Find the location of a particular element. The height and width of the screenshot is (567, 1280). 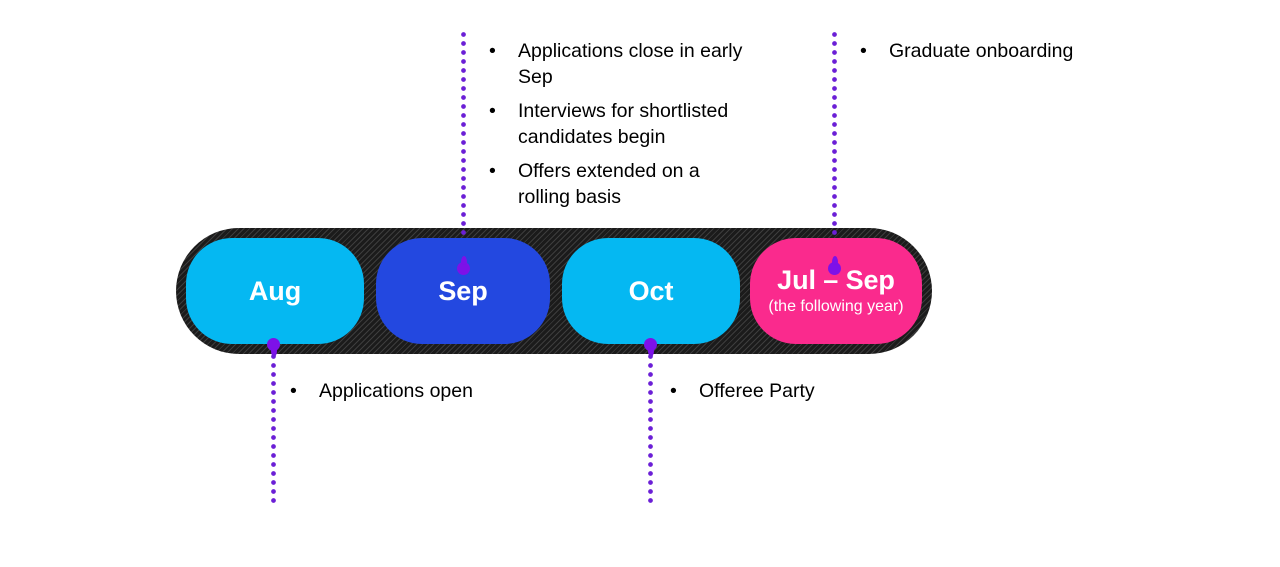

timeline-stage-oct: Oct is located at coordinates (651, 291).